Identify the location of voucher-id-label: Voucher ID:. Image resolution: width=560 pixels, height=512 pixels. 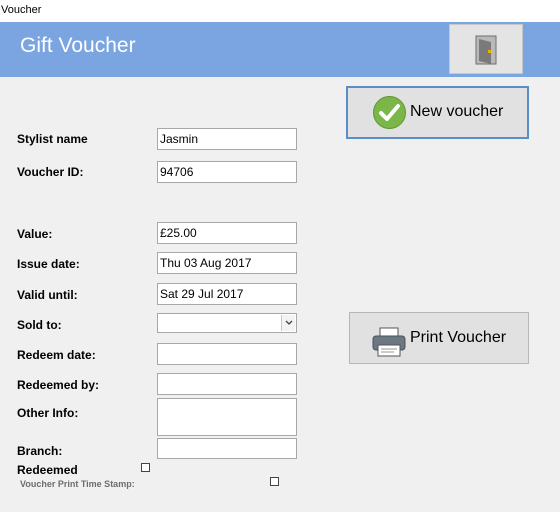
(50, 172).